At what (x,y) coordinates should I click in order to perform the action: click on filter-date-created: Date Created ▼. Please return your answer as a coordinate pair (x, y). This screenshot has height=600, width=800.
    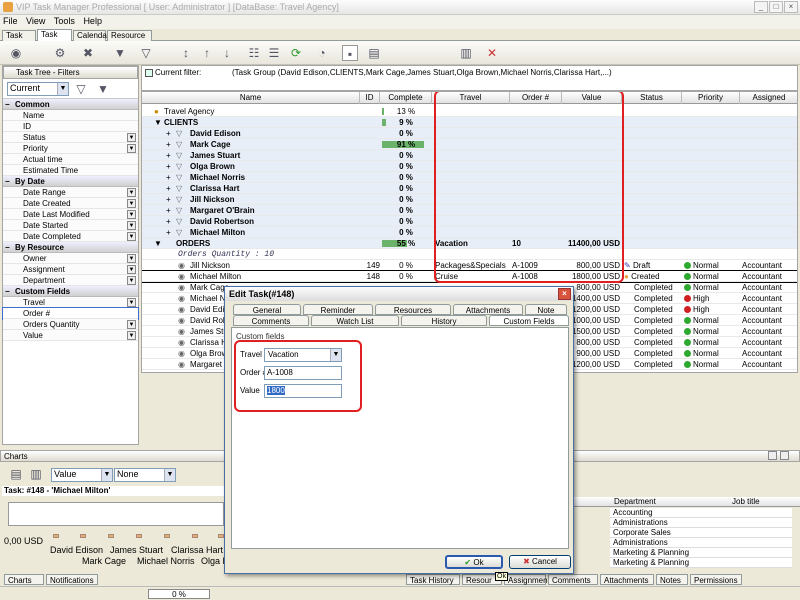
    Looking at the image, I should click on (70, 203).